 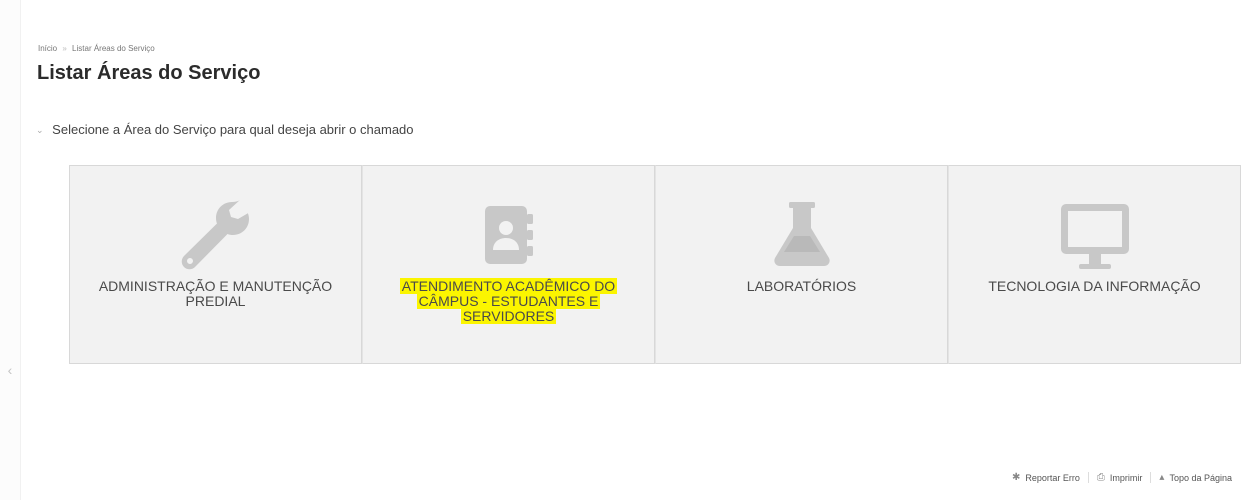 What do you see at coordinates (10, 370) in the screenshot?
I see `chevron-left-icon: ‹` at bounding box center [10, 370].